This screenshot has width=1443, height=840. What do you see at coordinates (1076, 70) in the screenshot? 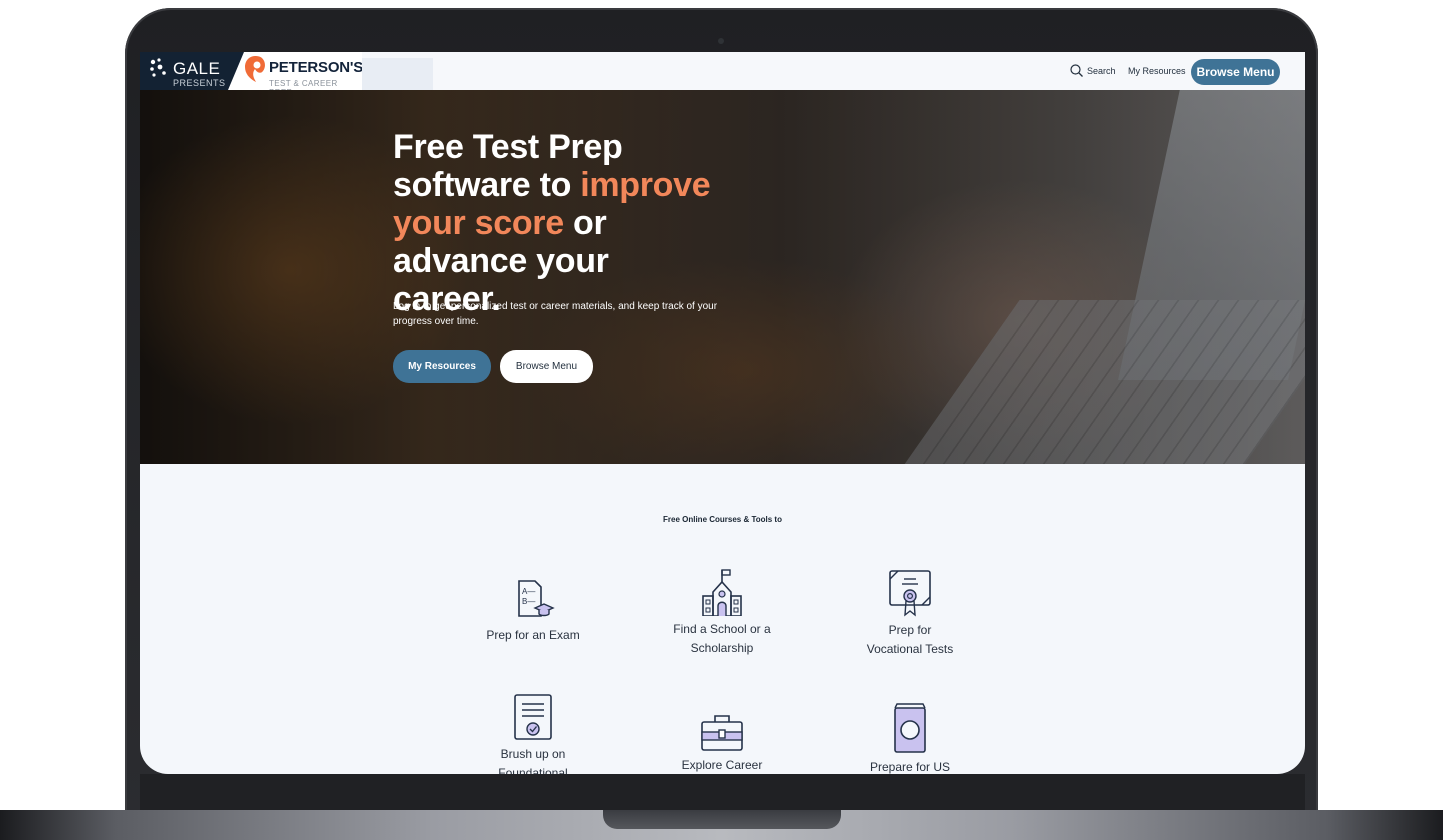
I see `search-icon` at bounding box center [1076, 70].